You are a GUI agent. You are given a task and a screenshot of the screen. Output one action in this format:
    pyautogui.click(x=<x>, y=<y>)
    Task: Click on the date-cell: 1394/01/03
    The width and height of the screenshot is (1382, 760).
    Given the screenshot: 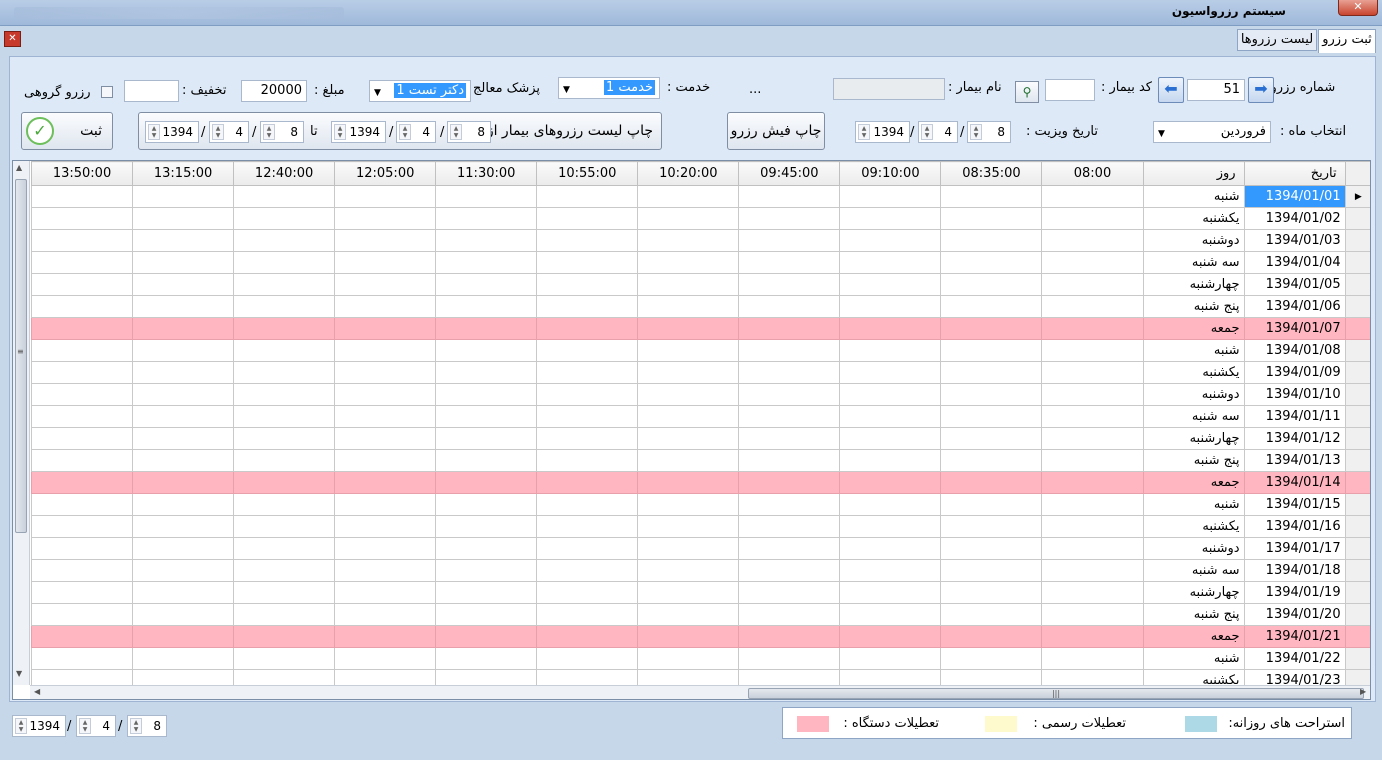 What is the action you would take?
    pyautogui.click(x=1294, y=240)
    